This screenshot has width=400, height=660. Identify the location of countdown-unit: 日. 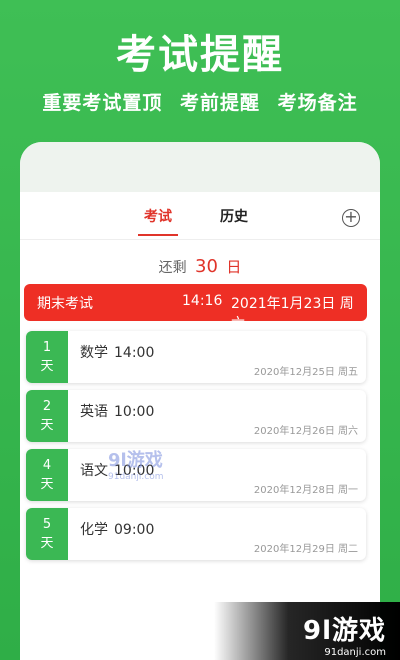
(234, 267).